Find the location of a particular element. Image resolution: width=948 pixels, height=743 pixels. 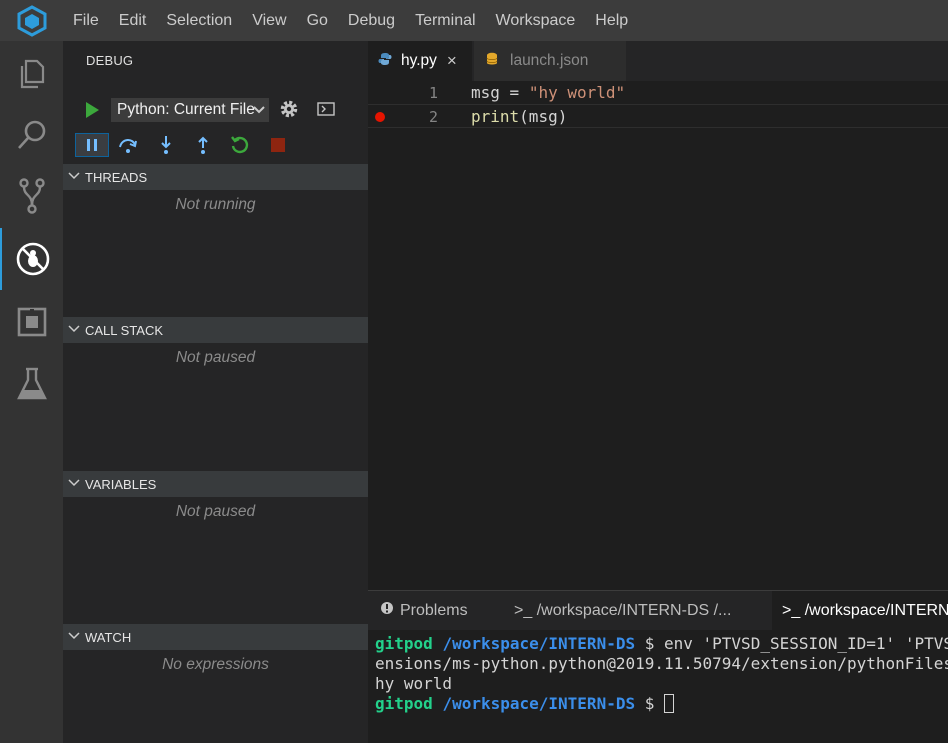

debug-icon is located at coordinates (31, 259).